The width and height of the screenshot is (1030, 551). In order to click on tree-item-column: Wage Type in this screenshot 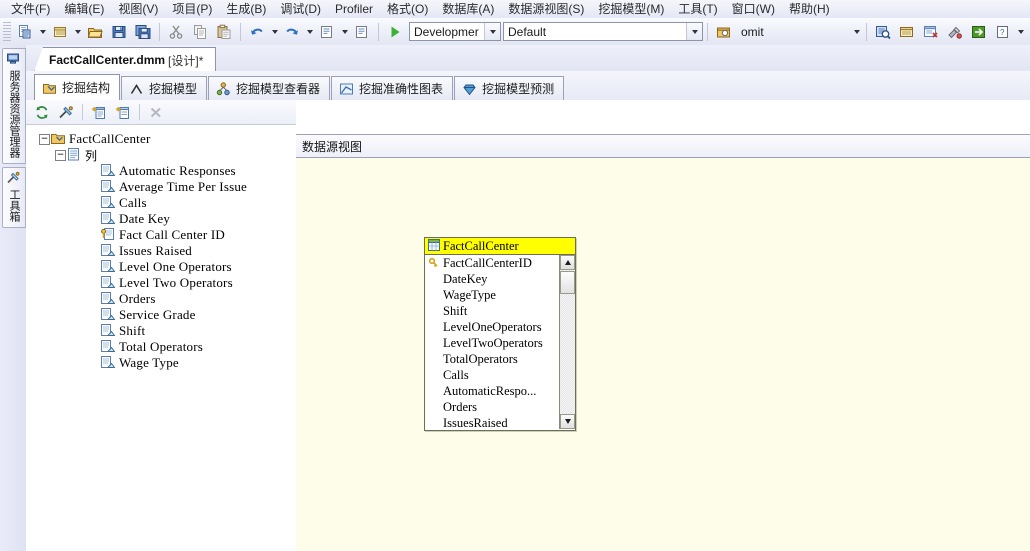, I will do `click(164, 363)`.